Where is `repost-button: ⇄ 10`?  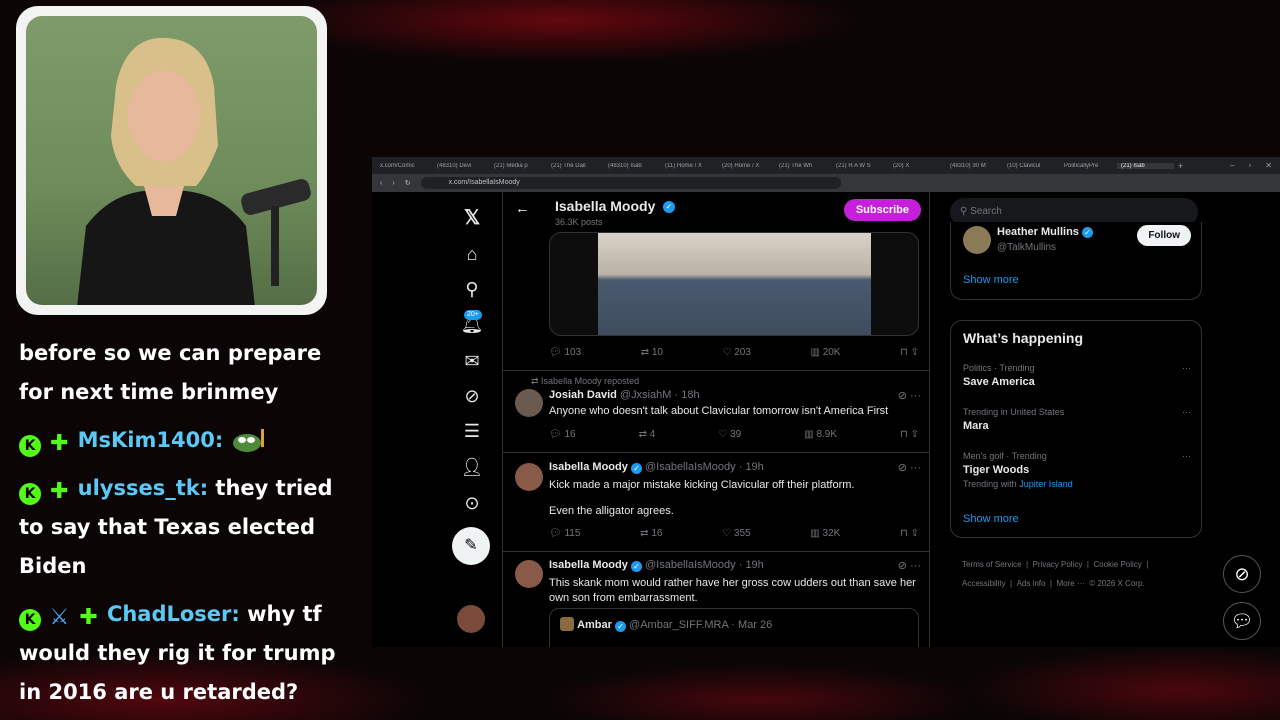
repost-button: ⇄ 10 is located at coordinates (652, 352).